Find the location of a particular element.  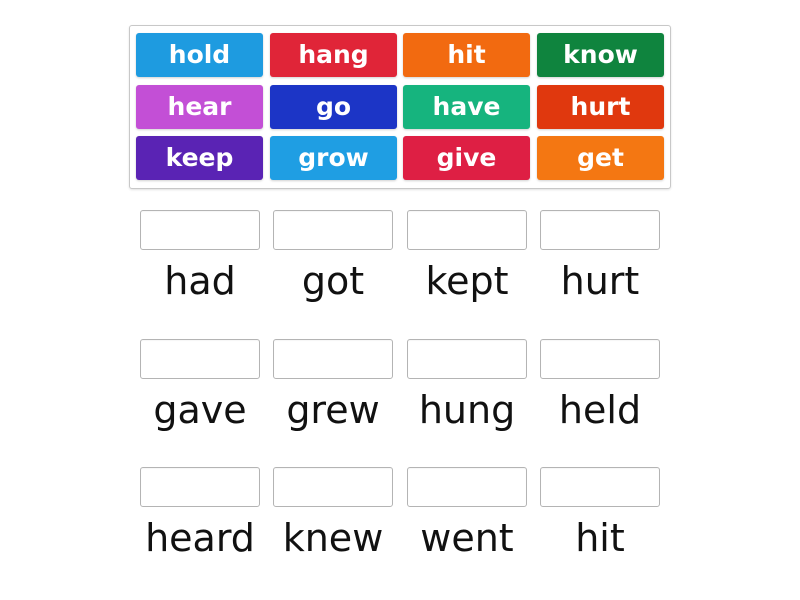

word-tile-go: go is located at coordinates (333, 107).